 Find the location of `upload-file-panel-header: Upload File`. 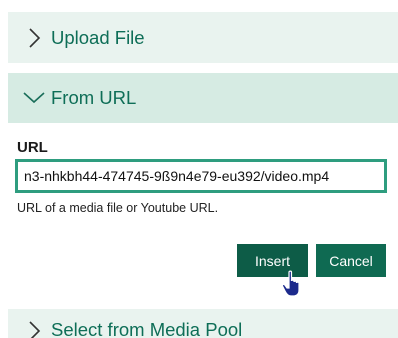

upload-file-panel-header: Upload File is located at coordinates (203, 37).